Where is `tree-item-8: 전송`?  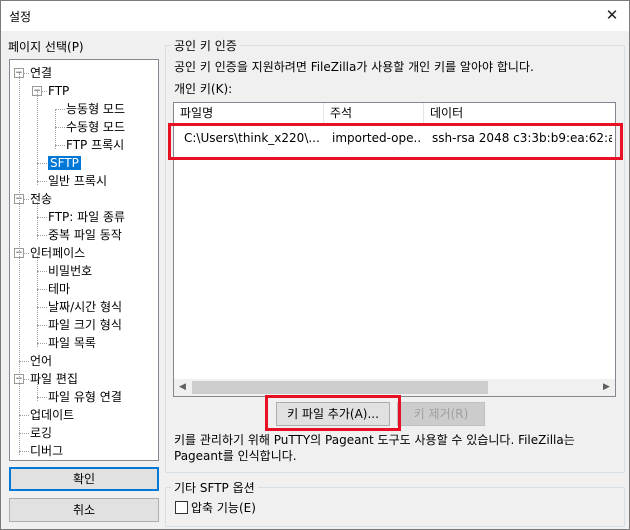
tree-item-8: 전송 is located at coordinates (41, 199).